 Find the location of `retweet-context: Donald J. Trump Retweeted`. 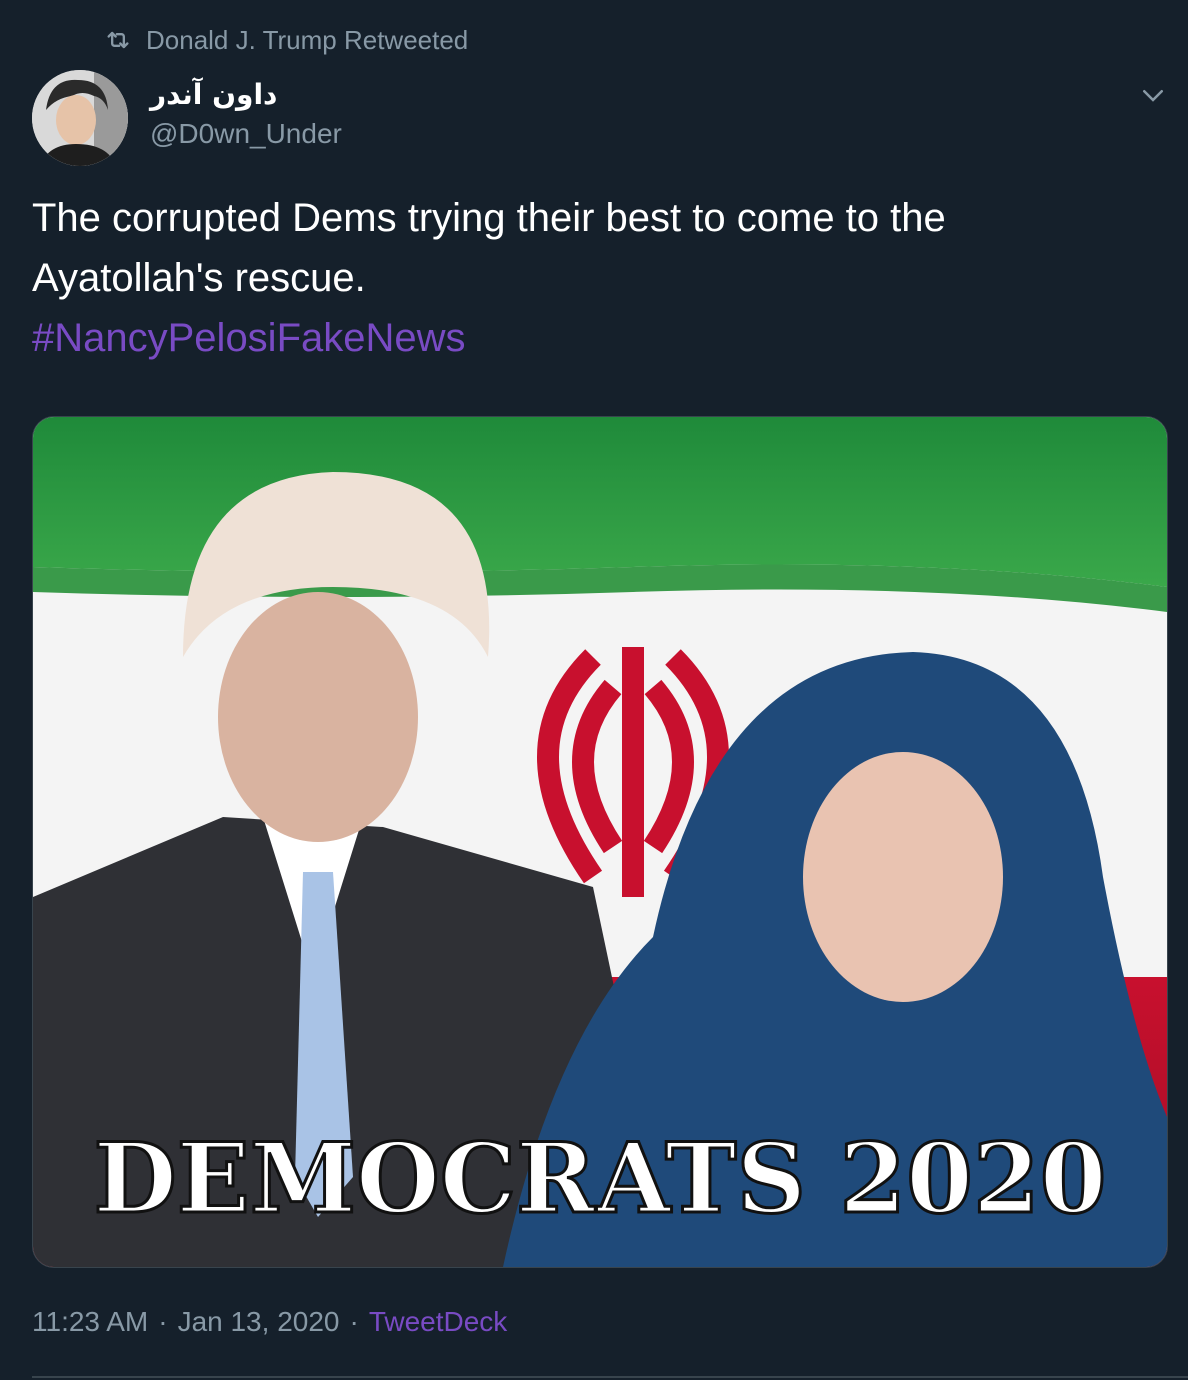

retweet-context: Donald J. Trump Retweeted is located at coordinates (286, 40).